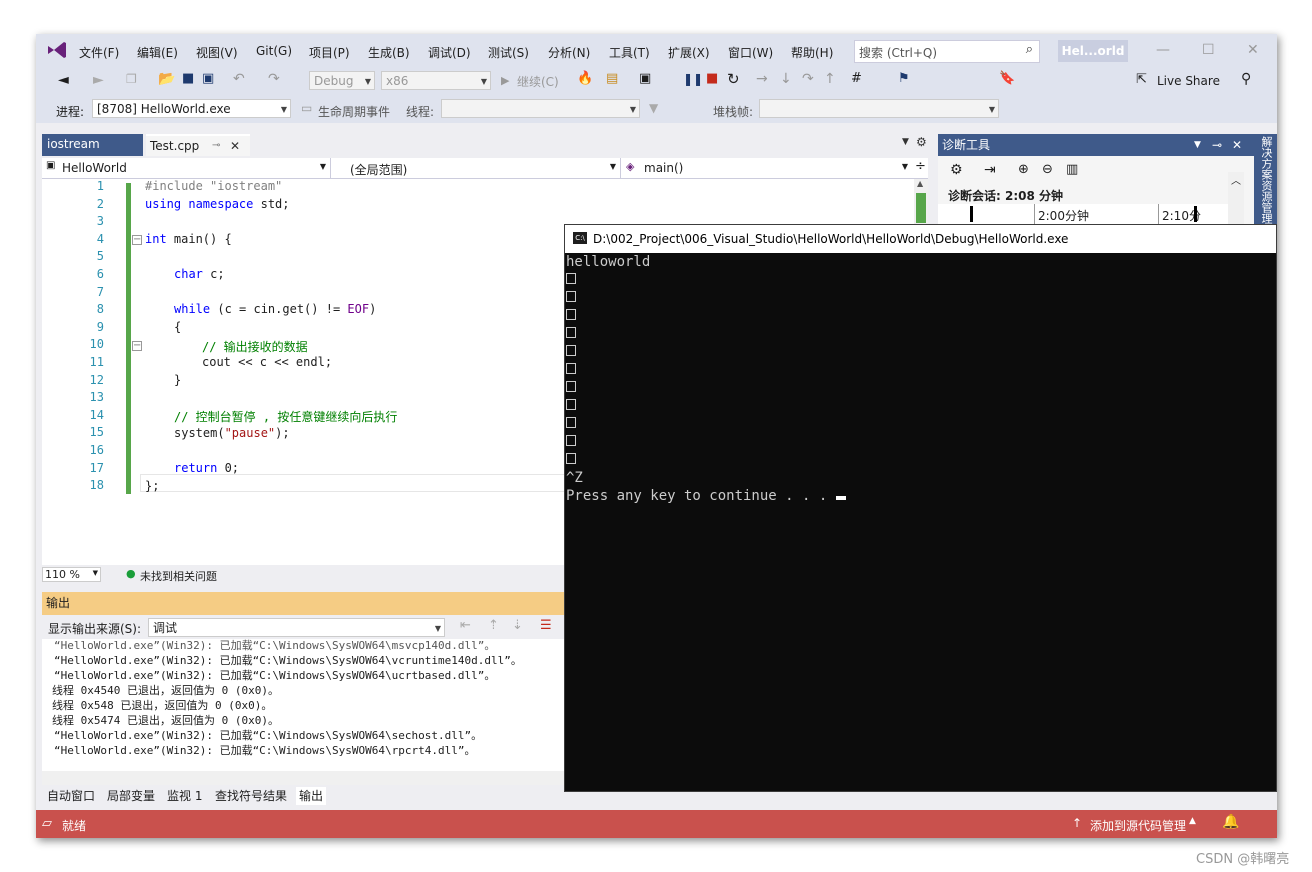 The height and width of the screenshot is (872, 1312). Describe the element at coordinates (879, 108) in the screenshot. I see `stack-frame-dropdown: ▼` at that location.